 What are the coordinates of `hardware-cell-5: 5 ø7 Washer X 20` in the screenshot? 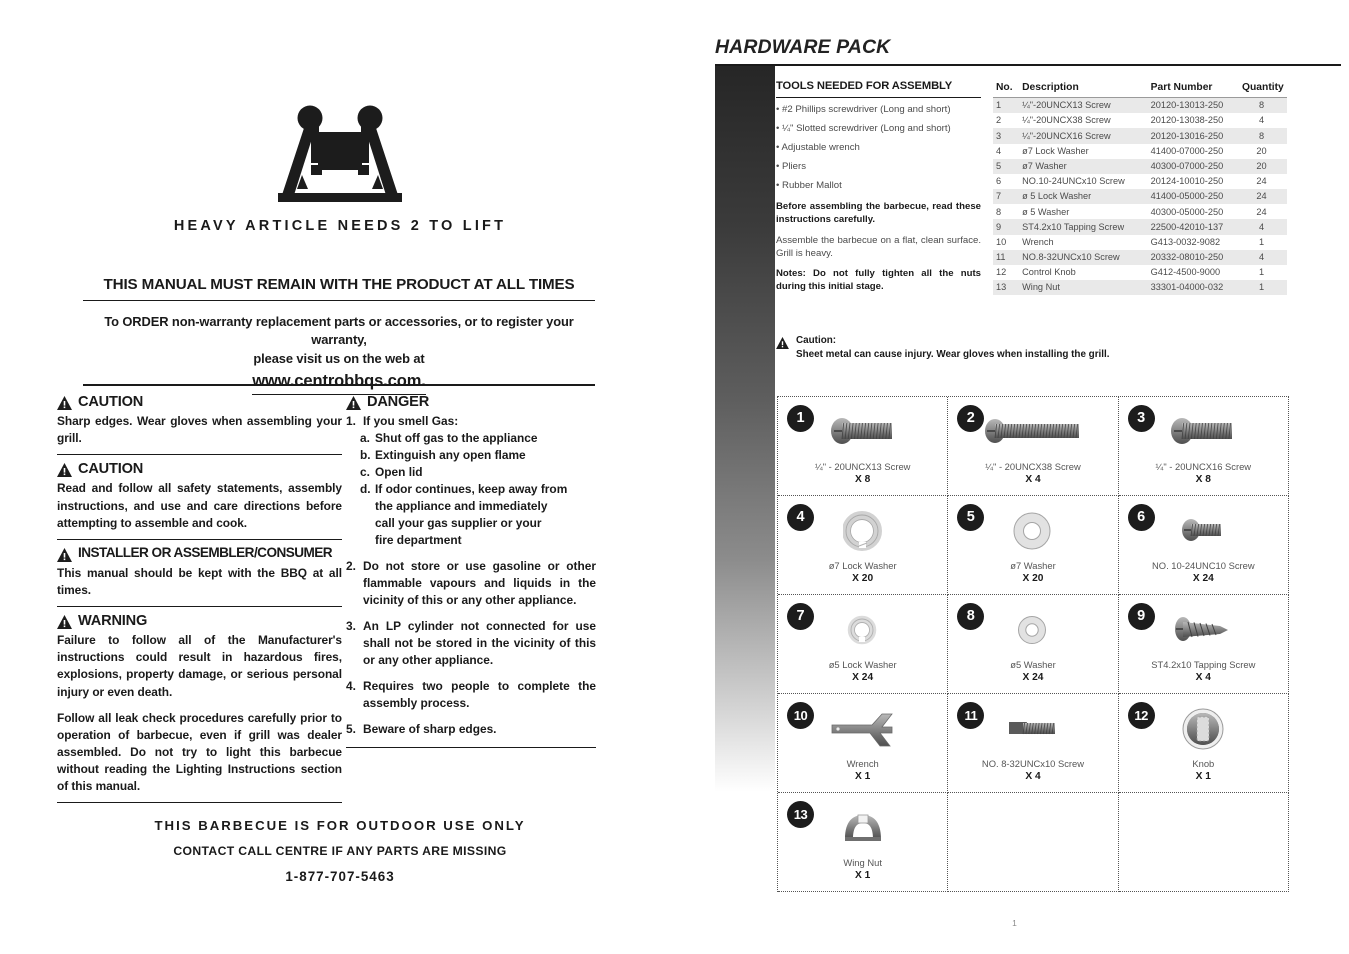 It's located at (1033, 545).